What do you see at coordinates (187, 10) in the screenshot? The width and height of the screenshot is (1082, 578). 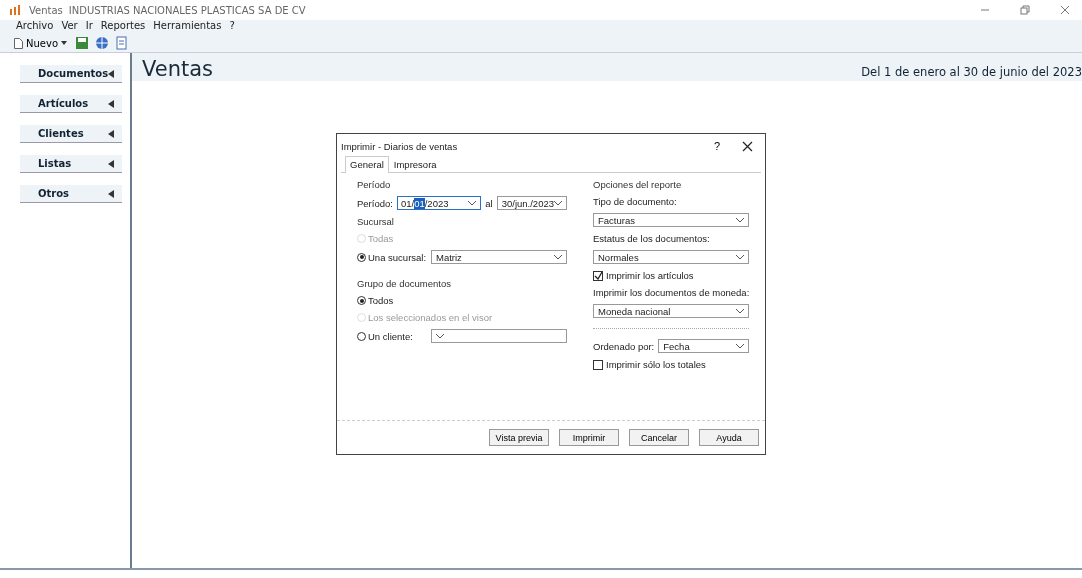 I see `company-name: INDUSTRIAS NACIONALES PLASTICAS SA DE CV` at bounding box center [187, 10].